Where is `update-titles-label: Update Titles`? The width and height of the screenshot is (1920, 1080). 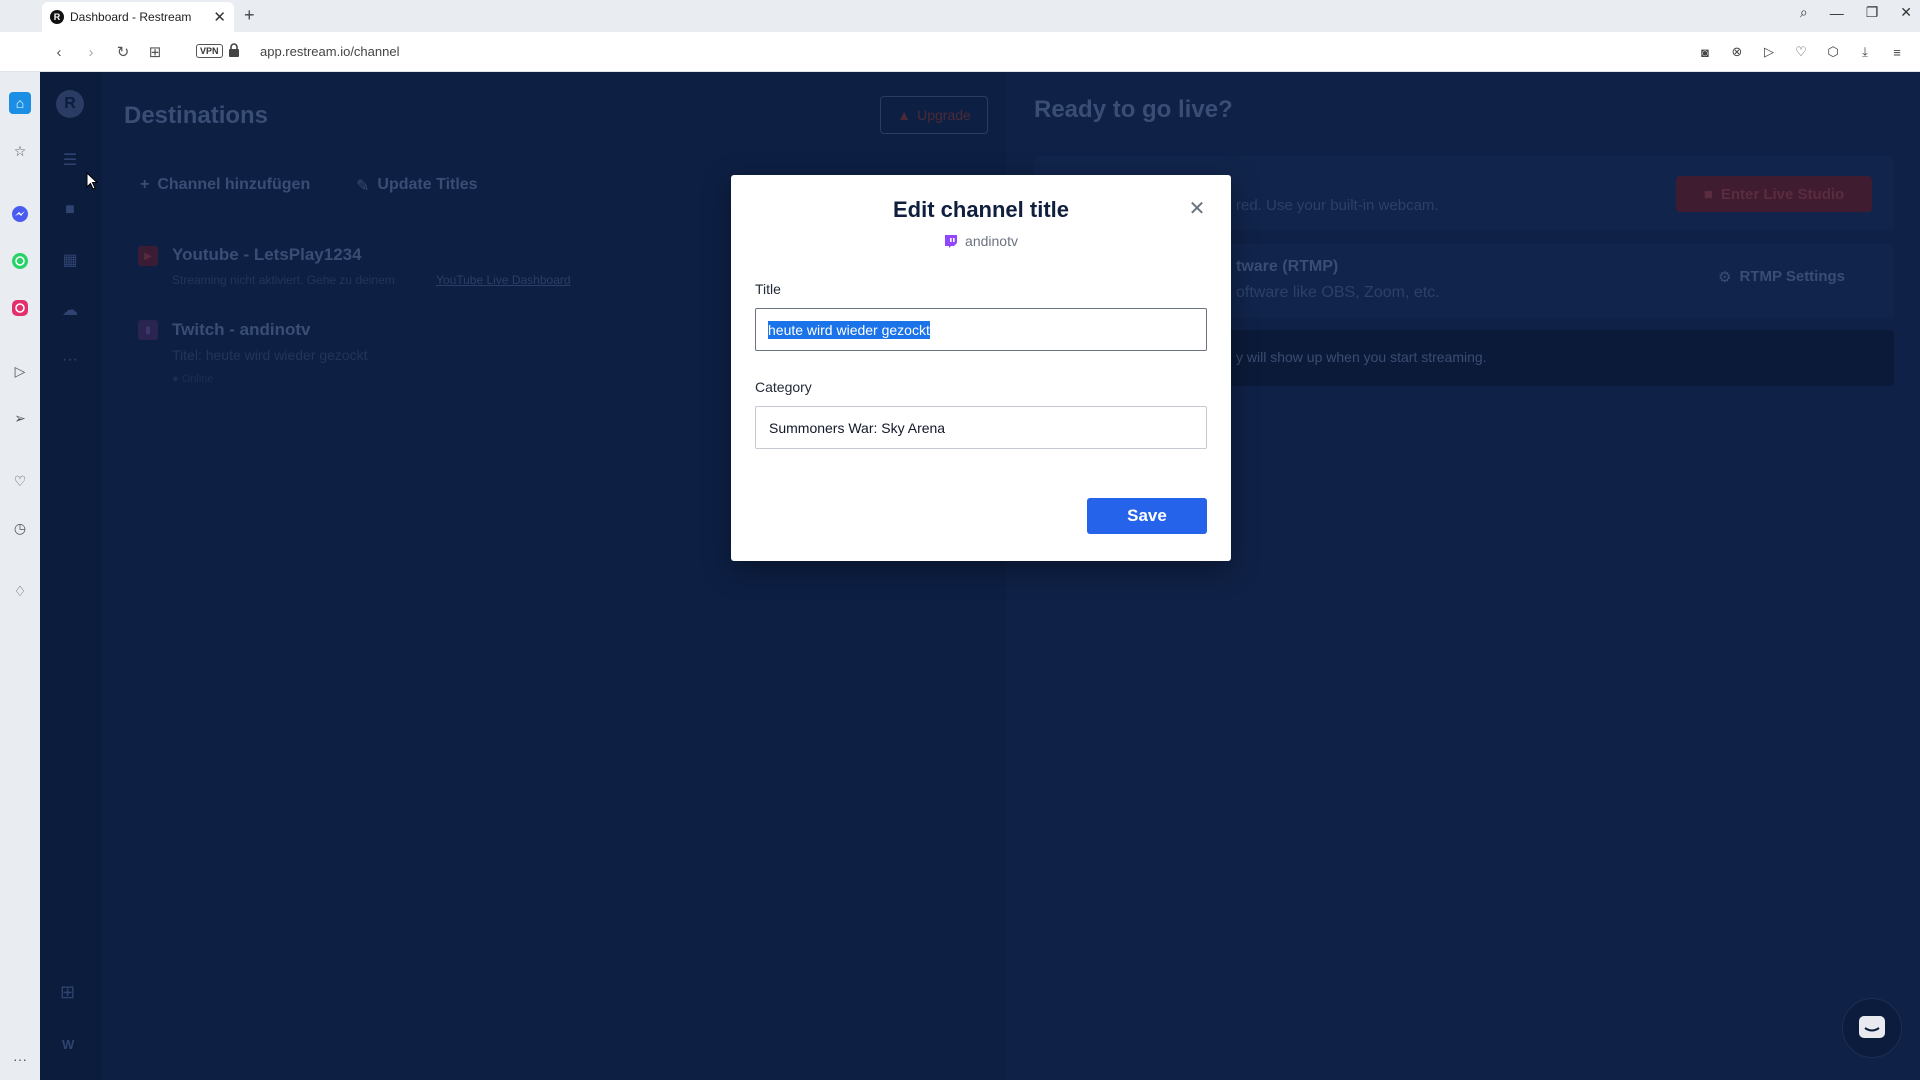 update-titles-label: Update Titles is located at coordinates (427, 184).